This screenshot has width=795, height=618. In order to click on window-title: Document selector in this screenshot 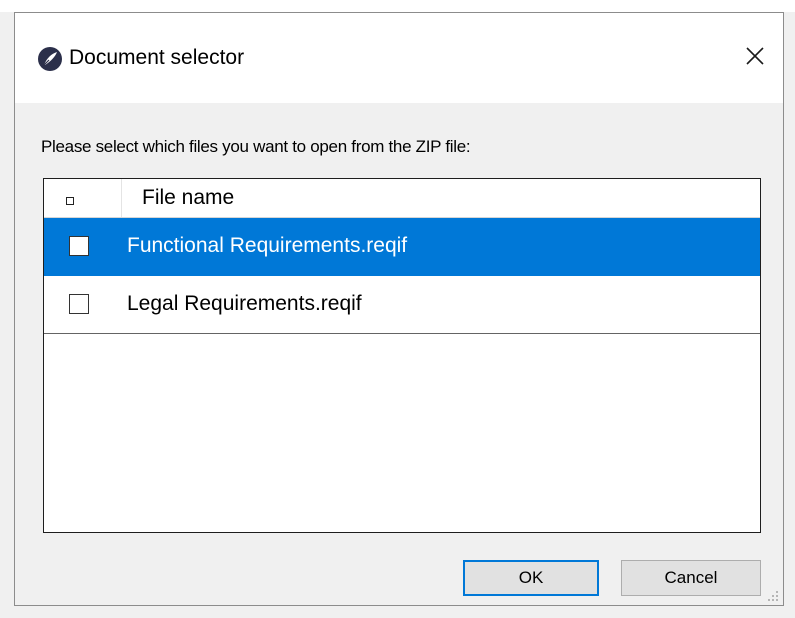, I will do `click(157, 57)`.